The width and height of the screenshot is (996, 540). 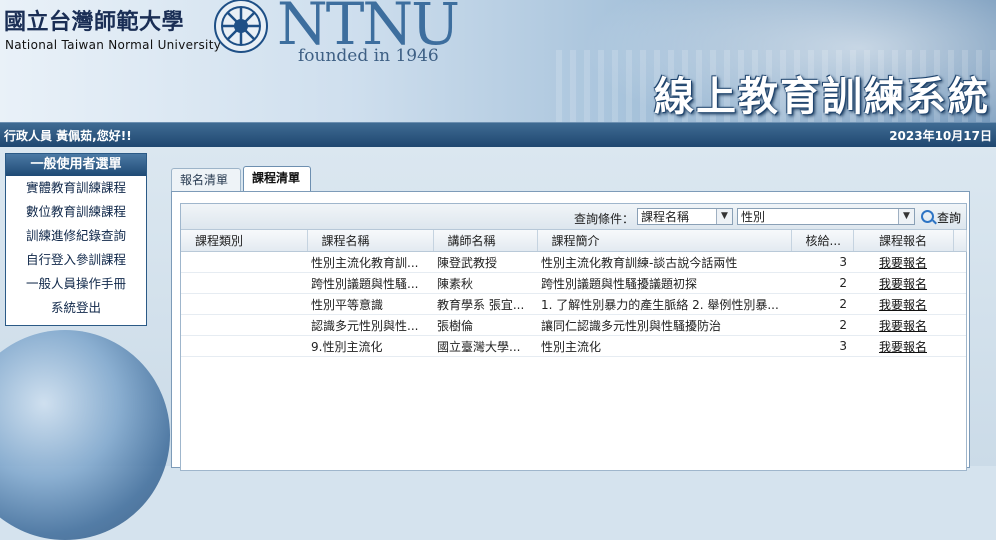 I want to click on cell-intro: 跨性別議題與性騷擾議題初探, so click(x=664, y=283).